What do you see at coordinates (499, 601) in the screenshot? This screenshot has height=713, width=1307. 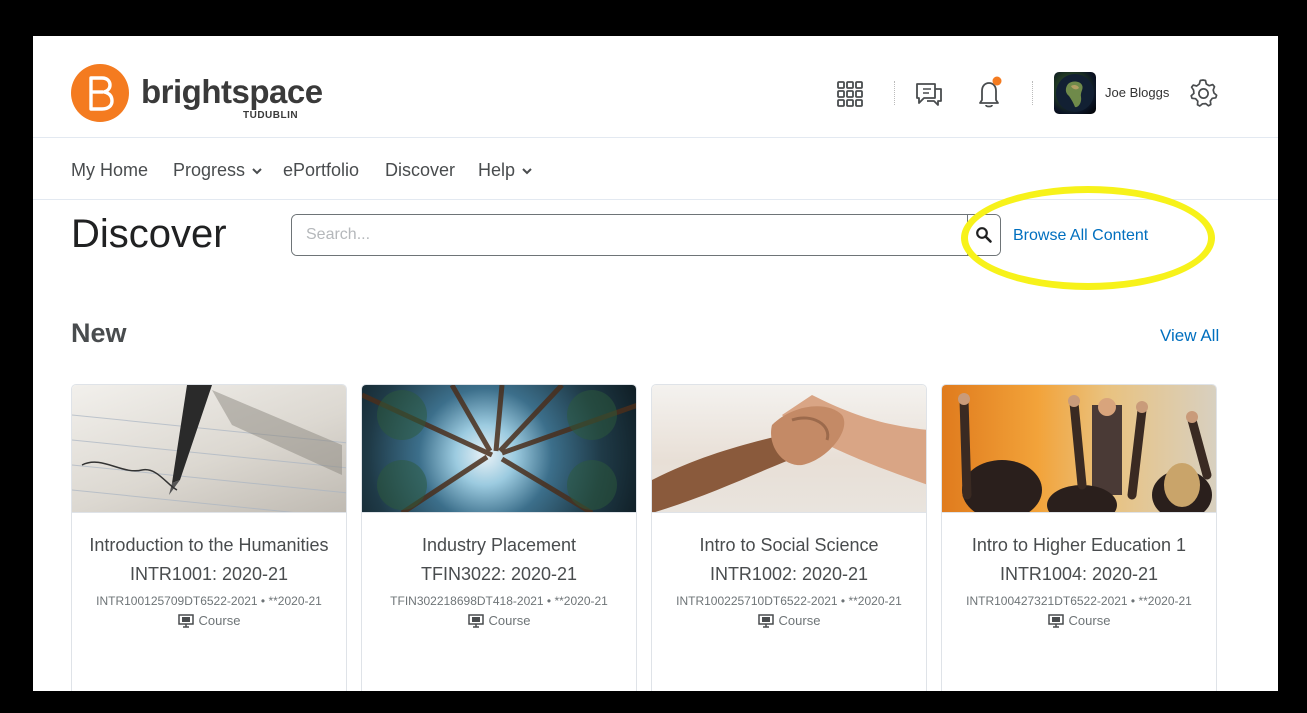 I see `course-code: TFIN302218698DT418-2021 • **2020-21` at bounding box center [499, 601].